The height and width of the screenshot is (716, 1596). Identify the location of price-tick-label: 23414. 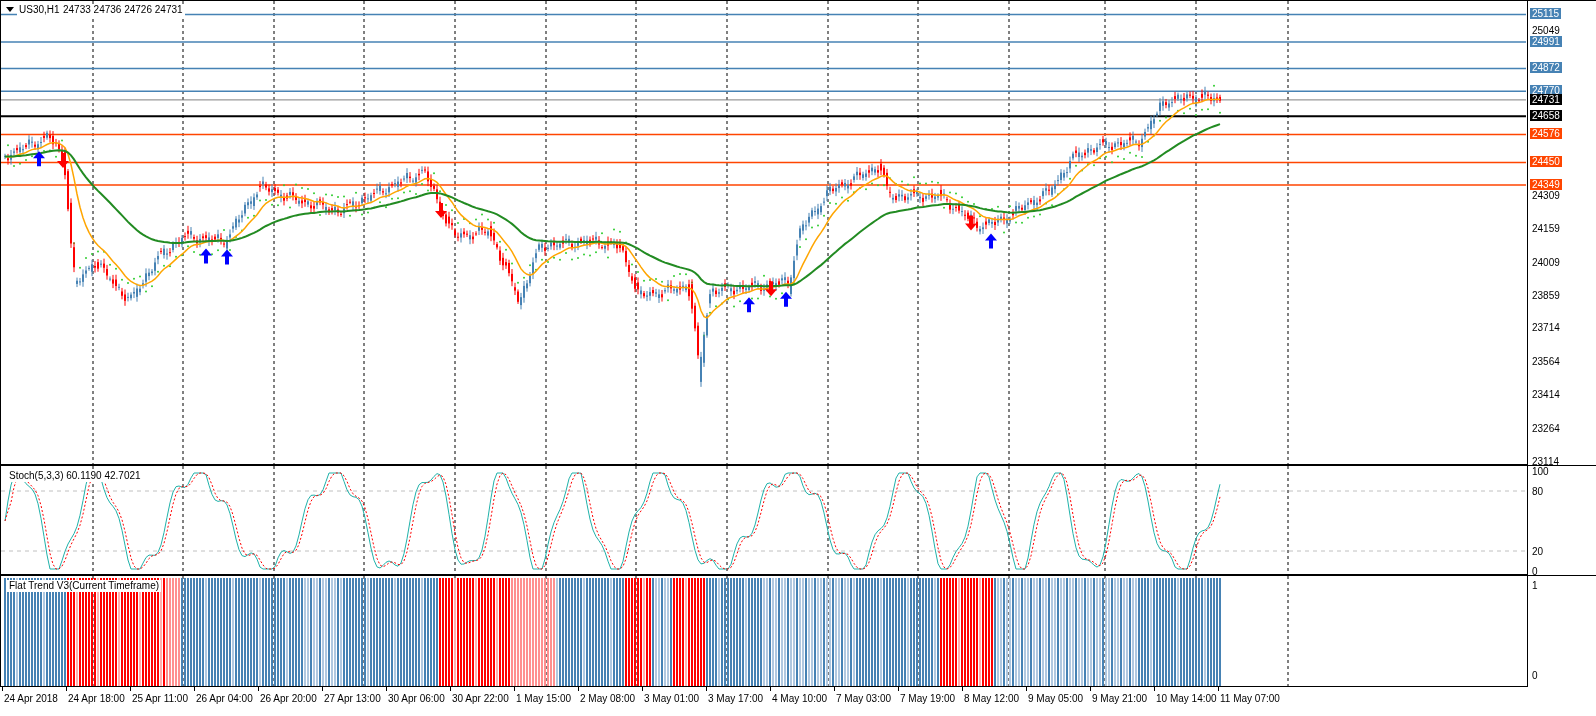
(1546, 395).